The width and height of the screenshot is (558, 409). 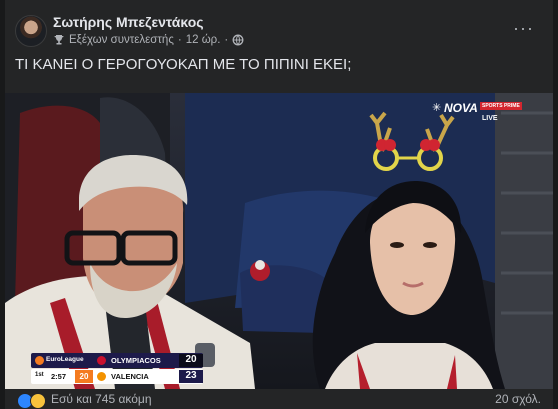 What do you see at coordinates (203, 40) in the screenshot?
I see `post-time: 12 ώρ.` at bounding box center [203, 40].